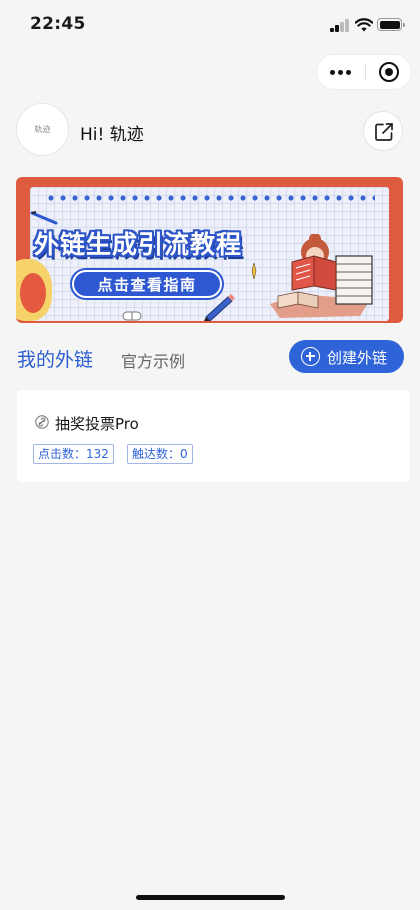  Describe the element at coordinates (58, 24) in the screenshot. I see `status-time: 22:45` at that location.